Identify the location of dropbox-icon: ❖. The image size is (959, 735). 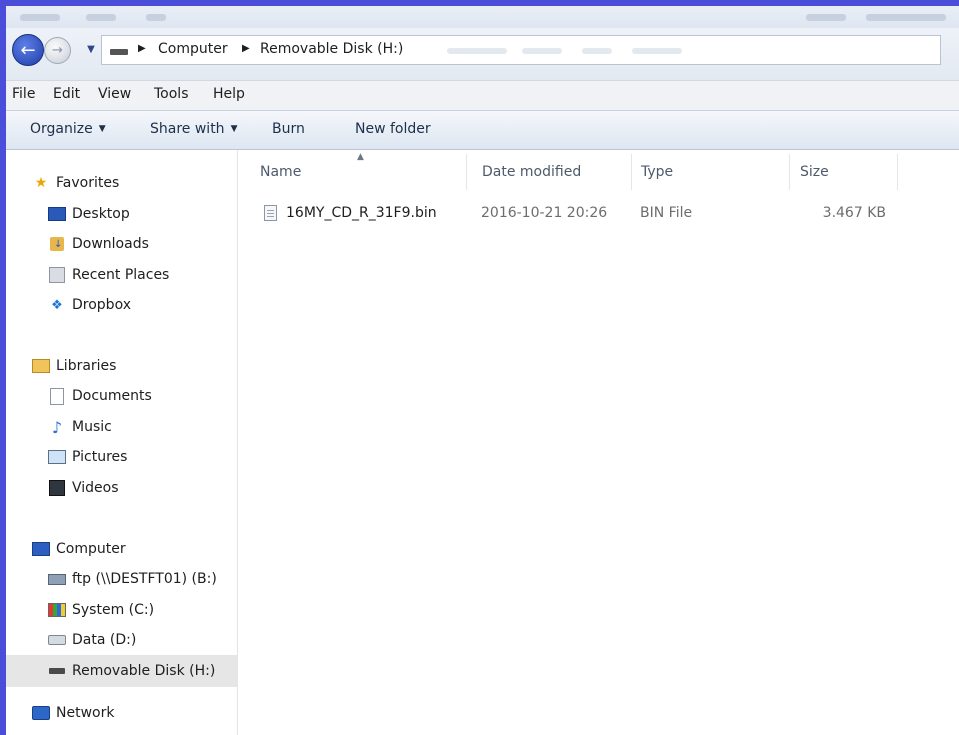
(57, 305).